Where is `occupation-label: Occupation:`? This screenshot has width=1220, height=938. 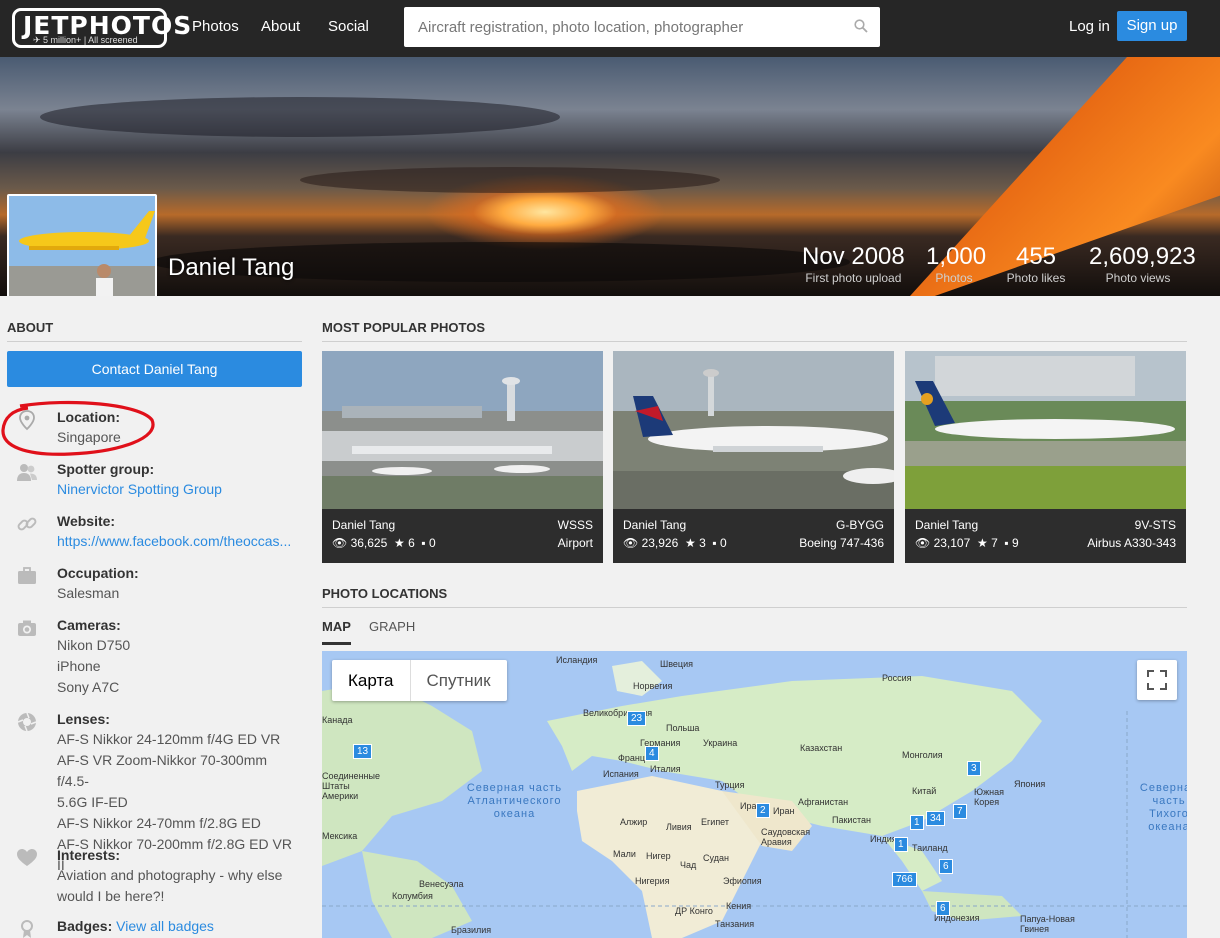 occupation-label: Occupation: is located at coordinates (98, 573).